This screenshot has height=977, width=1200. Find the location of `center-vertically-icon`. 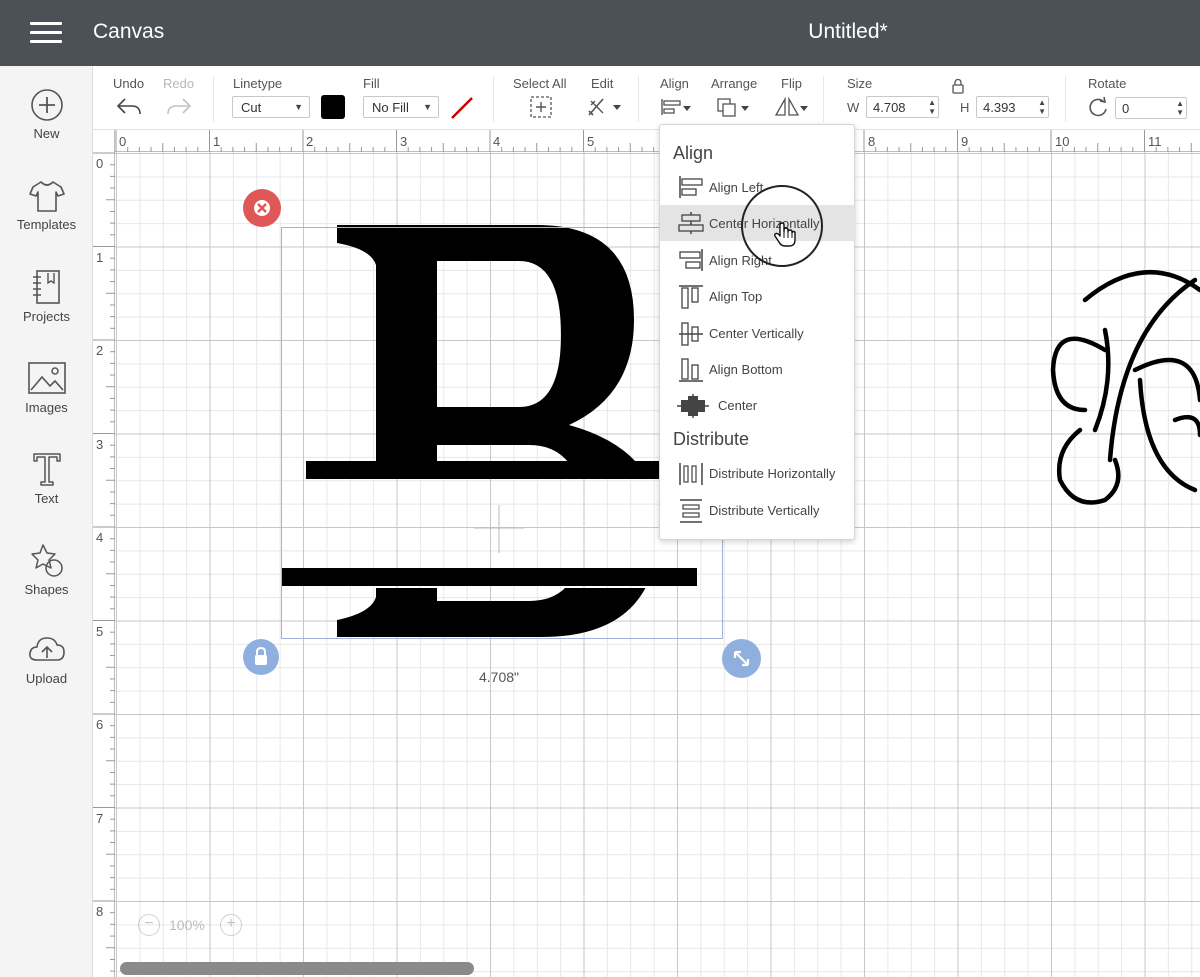

center-vertically-icon is located at coordinates (691, 334).